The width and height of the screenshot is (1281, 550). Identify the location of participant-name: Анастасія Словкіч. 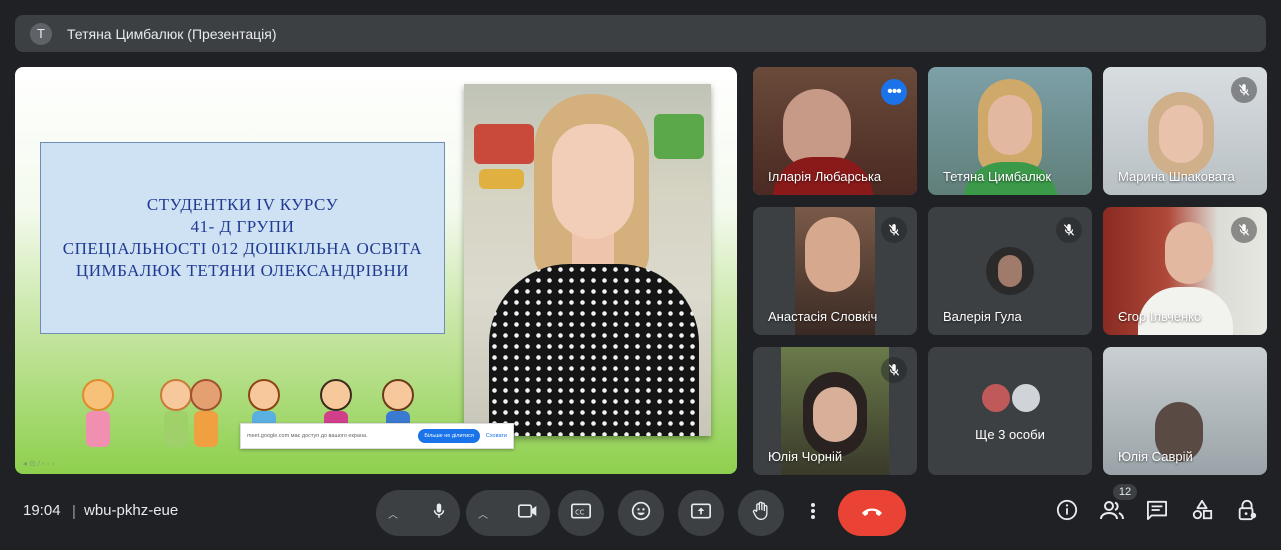
(823, 316).